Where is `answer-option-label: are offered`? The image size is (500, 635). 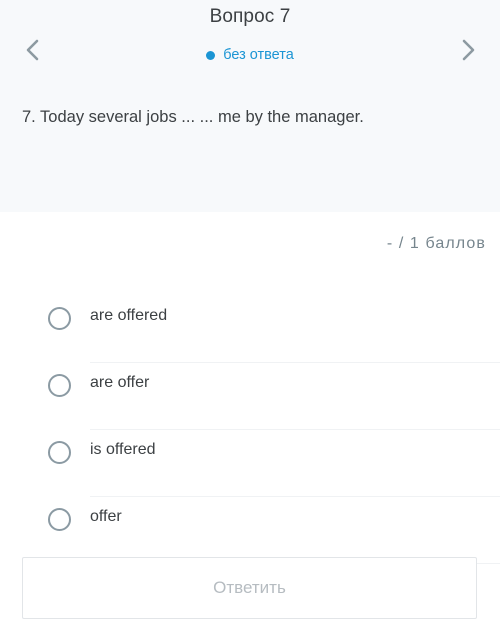
answer-option-label: are offered is located at coordinates (129, 315).